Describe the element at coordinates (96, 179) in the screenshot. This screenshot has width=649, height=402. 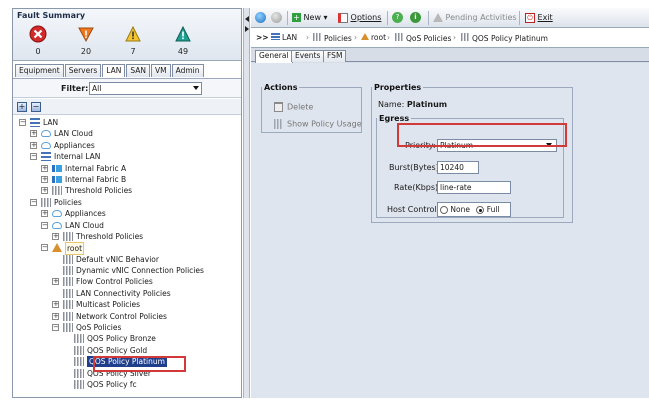
I see `tree-node-label: Internal Fabric B` at that location.